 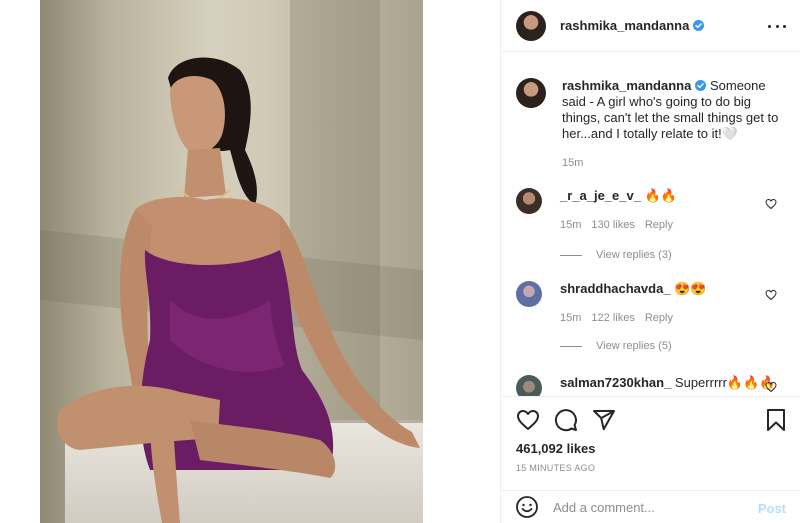 What do you see at coordinates (555, 468) in the screenshot?
I see `post-timestamp: 15 MINUTES AGO` at bounding box center [555, 468].